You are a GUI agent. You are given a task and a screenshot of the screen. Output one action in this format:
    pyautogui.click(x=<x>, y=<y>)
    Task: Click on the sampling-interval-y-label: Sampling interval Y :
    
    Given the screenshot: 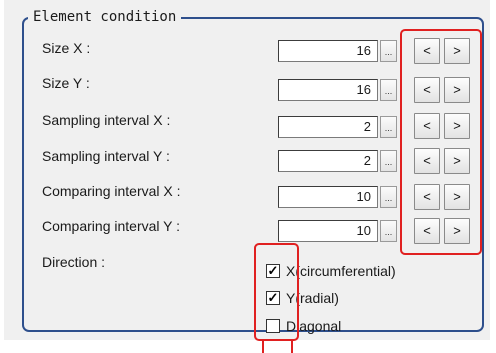 What is the action you would take?
    pyautogui.click(x=106, y=156)
    